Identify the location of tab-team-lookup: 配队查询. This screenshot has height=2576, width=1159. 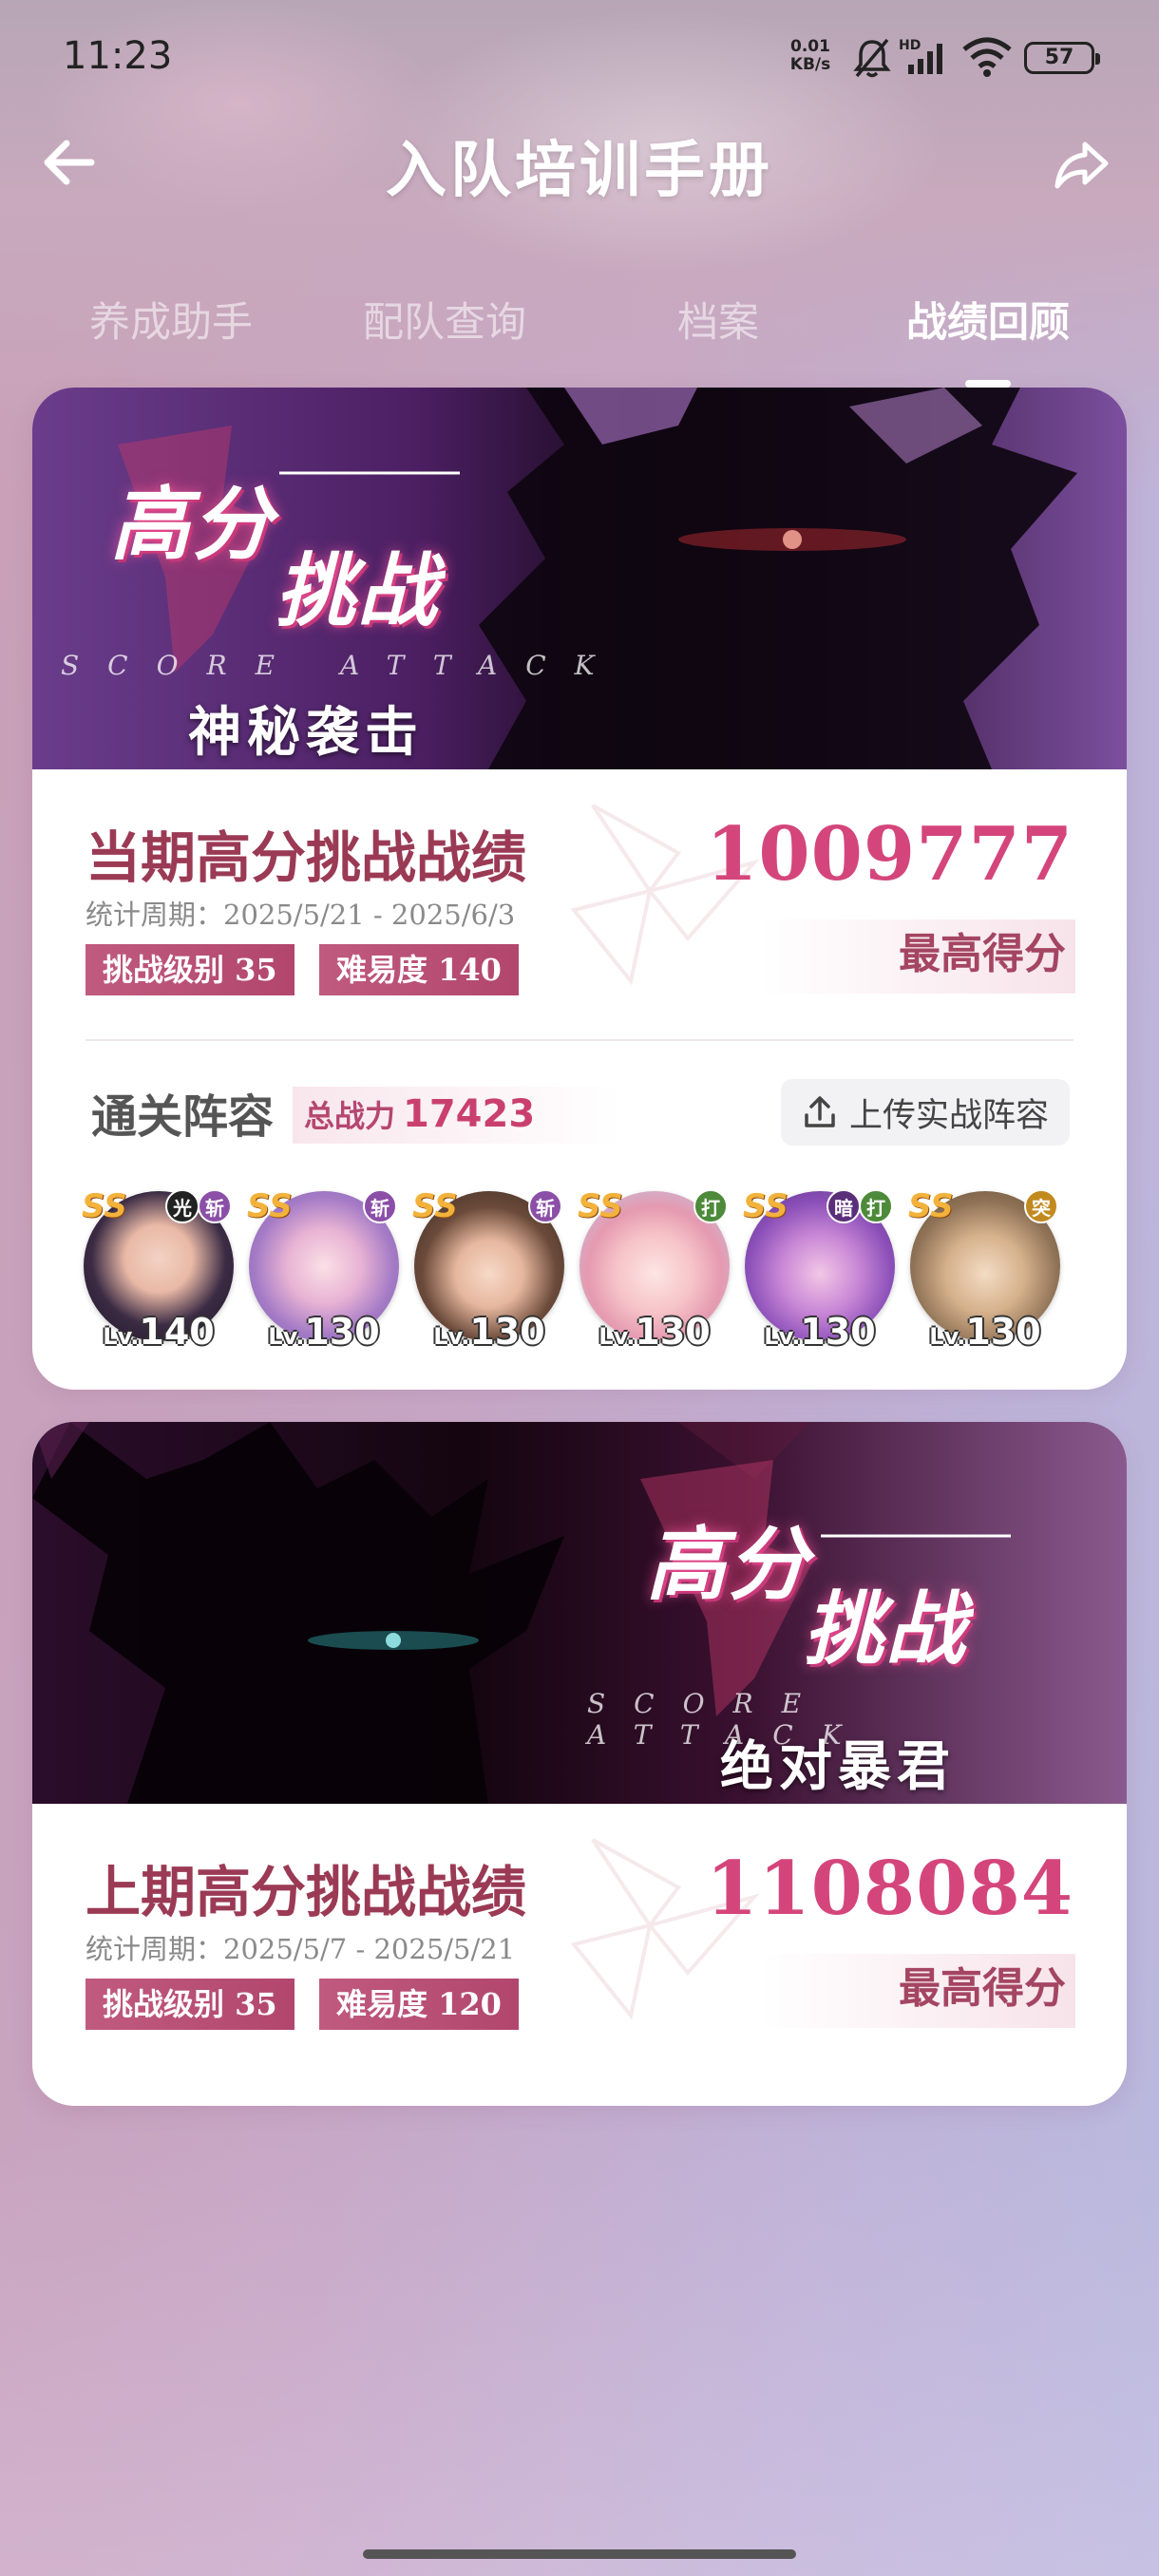
(445, 319).